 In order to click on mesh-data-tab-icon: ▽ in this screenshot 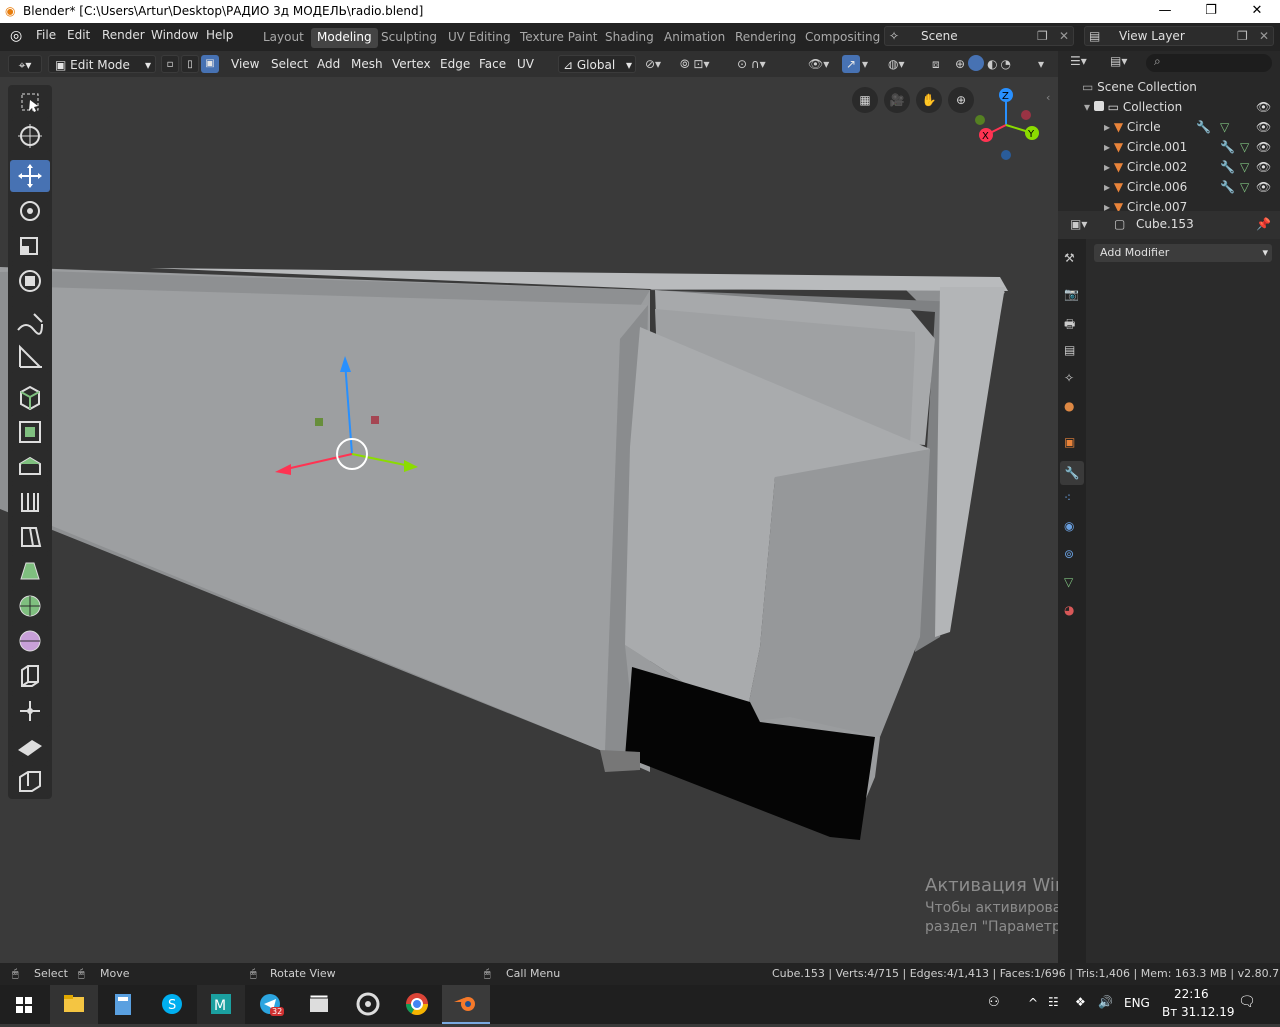, I will do `click(1068, 582)`.